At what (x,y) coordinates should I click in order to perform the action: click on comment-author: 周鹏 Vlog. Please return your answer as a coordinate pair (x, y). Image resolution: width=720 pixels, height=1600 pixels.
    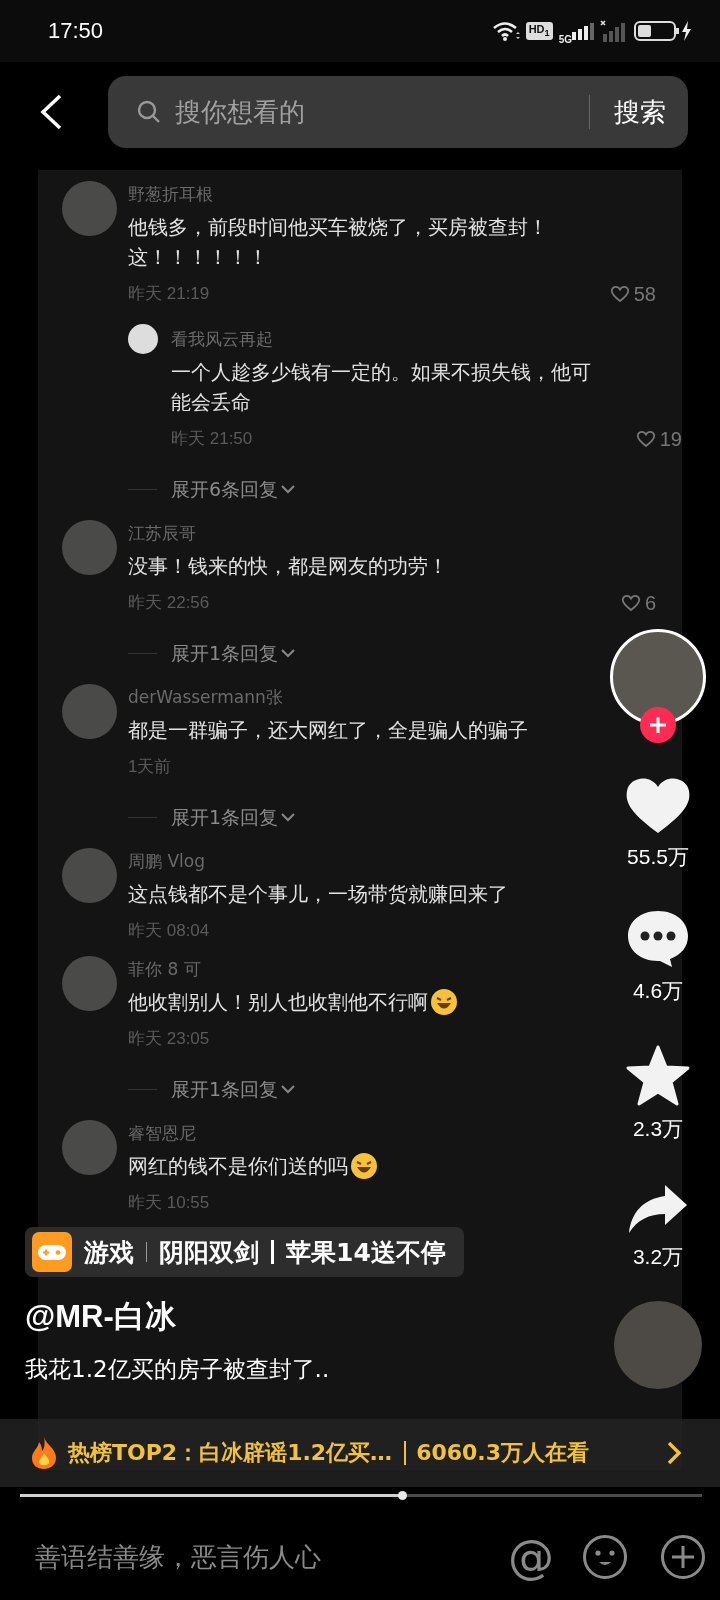
    Looking at the image, I should click on (166, 861).